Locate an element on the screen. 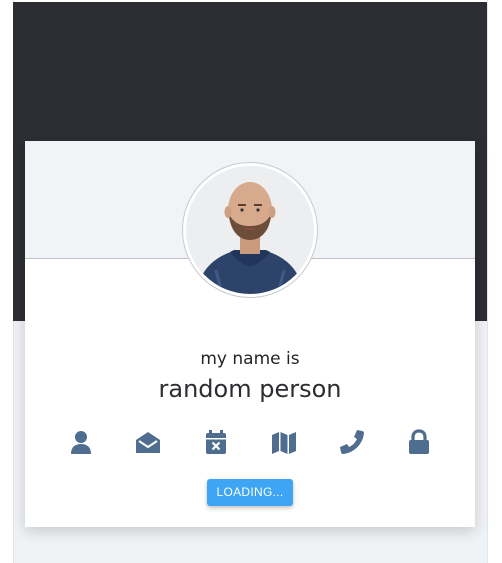 The height and width of the screenshot is (563, 502). name-value: random person is located at coordinates (250, 389).